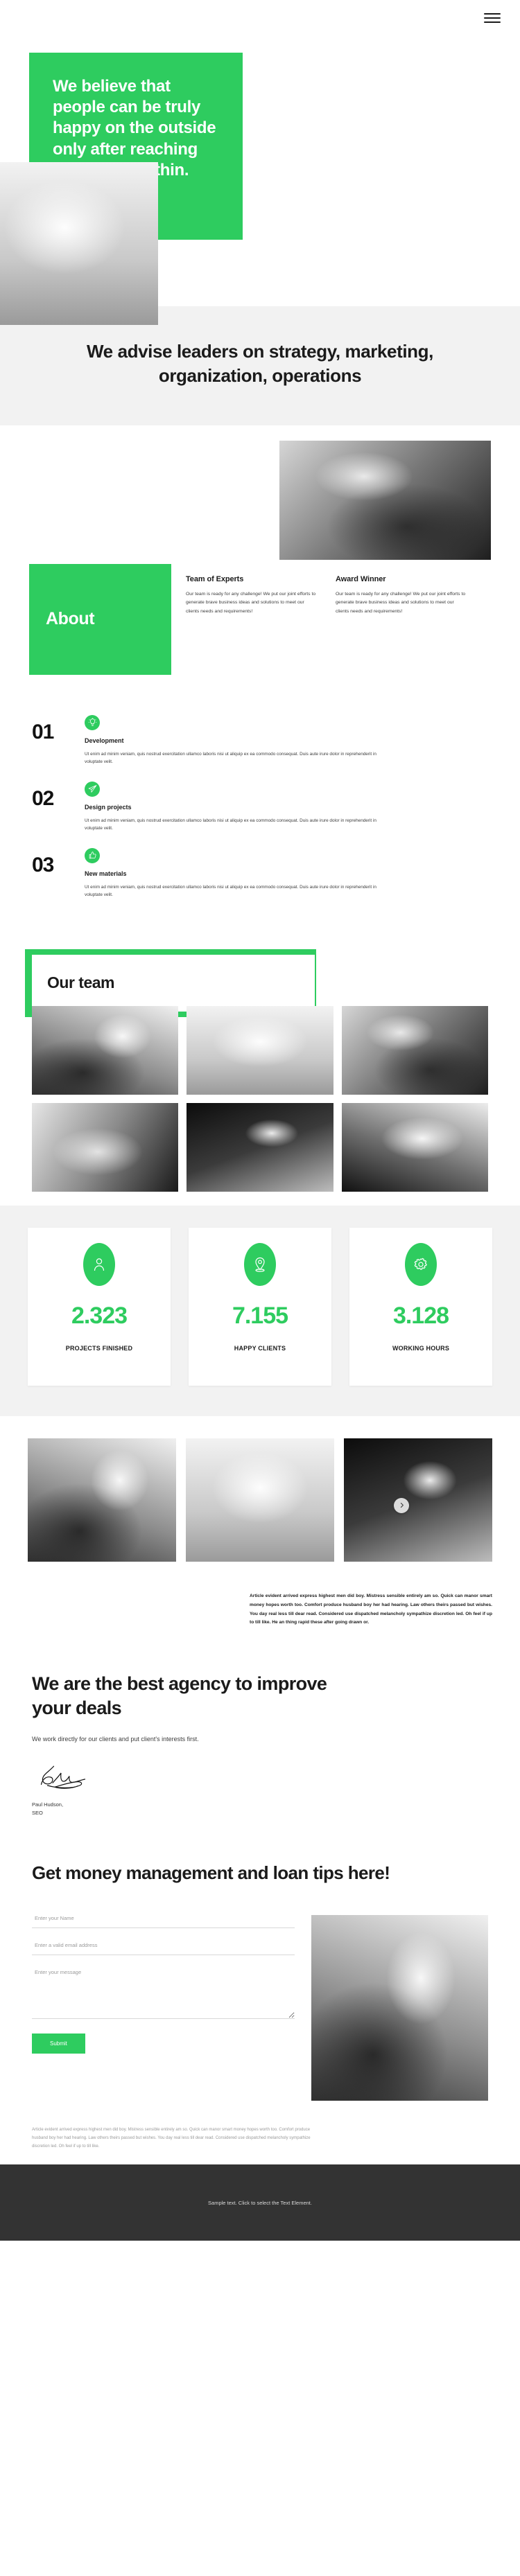  I want to click on location-pin-icon, so click(260, 1264).